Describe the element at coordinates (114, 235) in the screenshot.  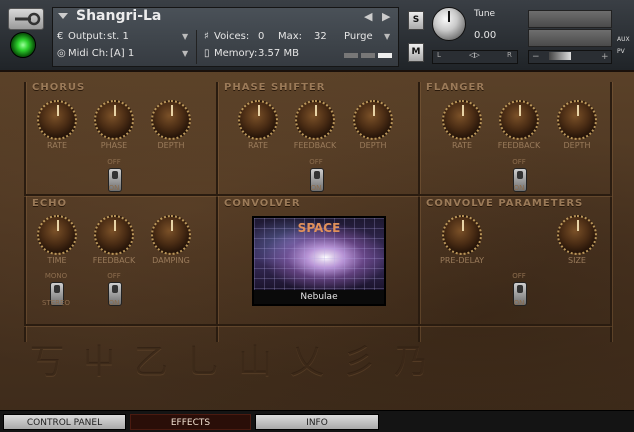
I see `echo-feedback-knob` at that location.